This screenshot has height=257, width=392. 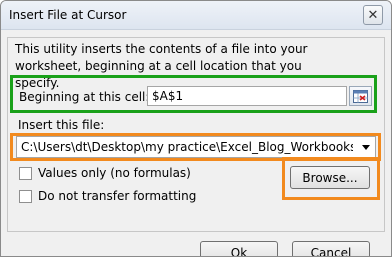 I want to click on dialog-title: Insert File at Cursor, so click(x=68, y=15).